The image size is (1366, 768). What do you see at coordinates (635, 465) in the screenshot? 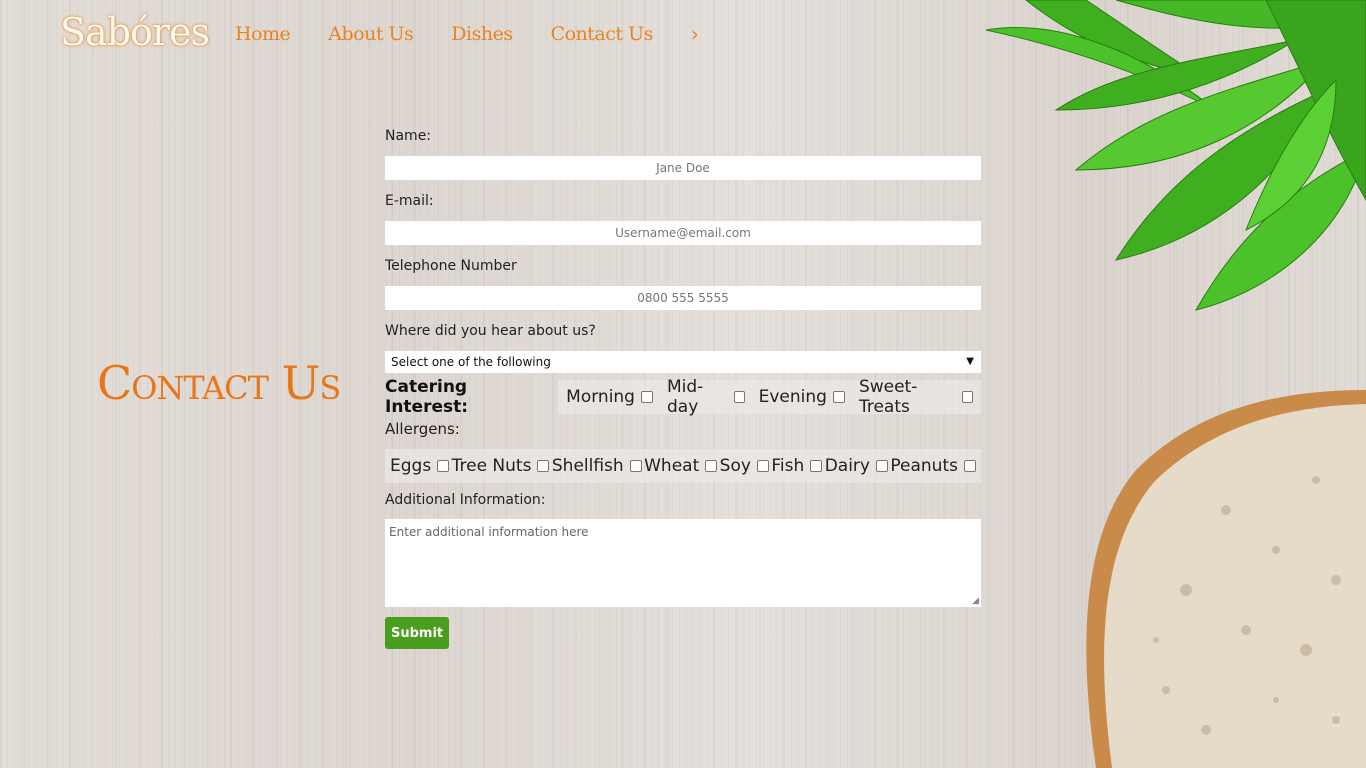
I see `checkbox-shellfish` at bounding box center [635, 465].